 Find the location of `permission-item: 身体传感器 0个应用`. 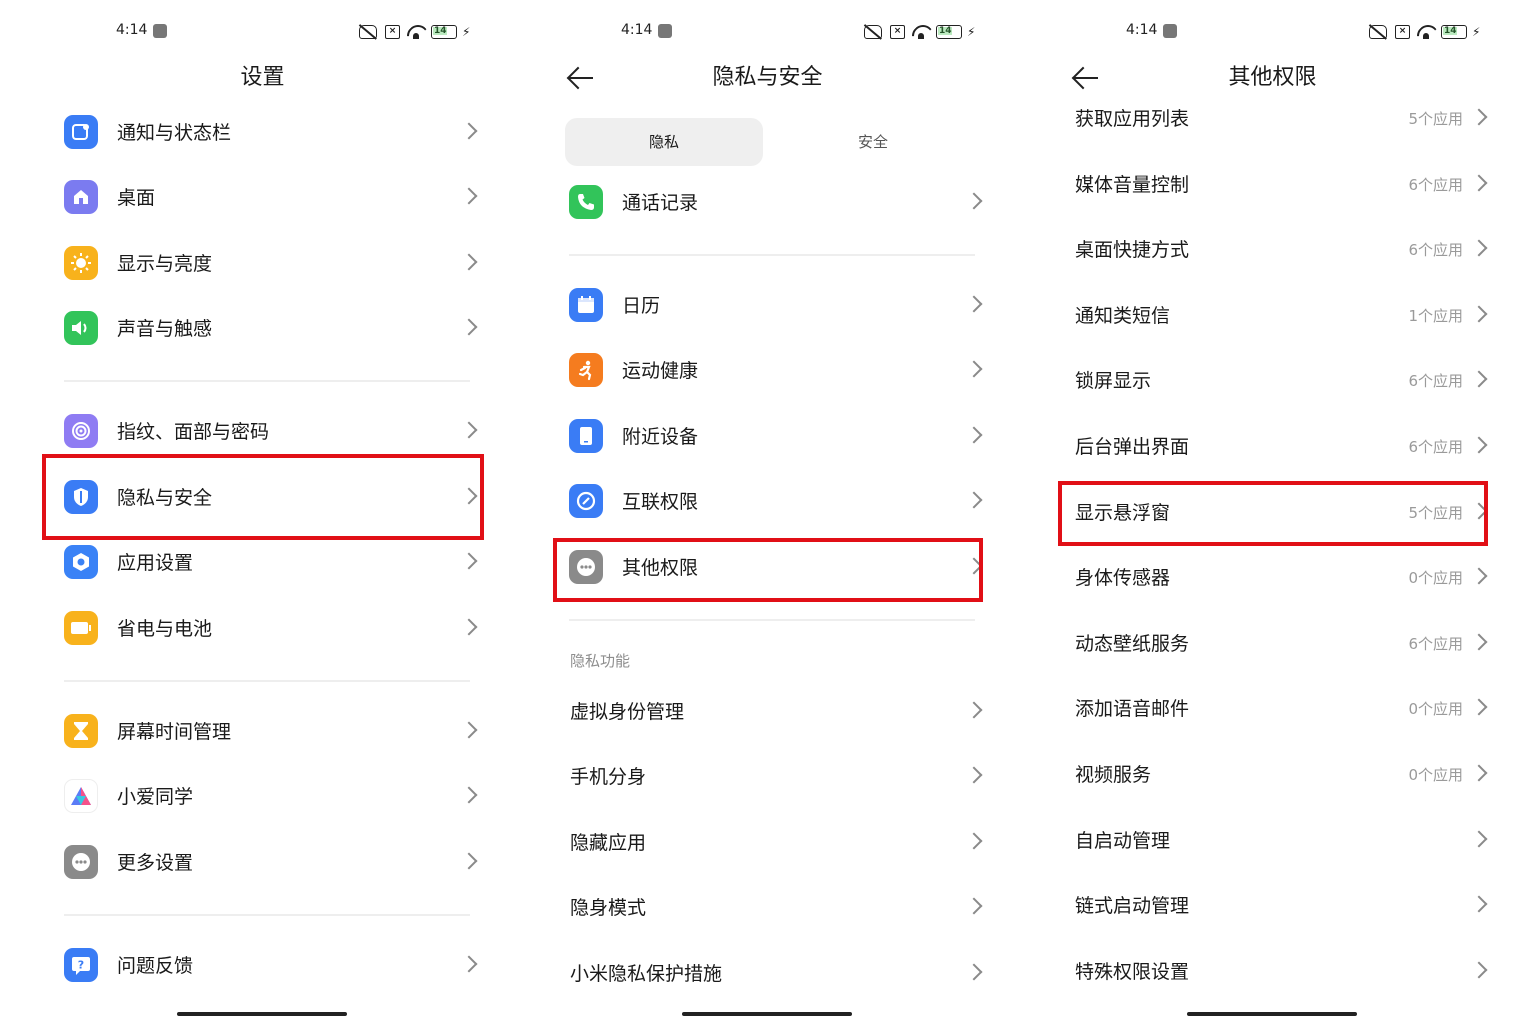

permission-item: 身体传感器 0个应用 is located at coordinates (1272, 578).